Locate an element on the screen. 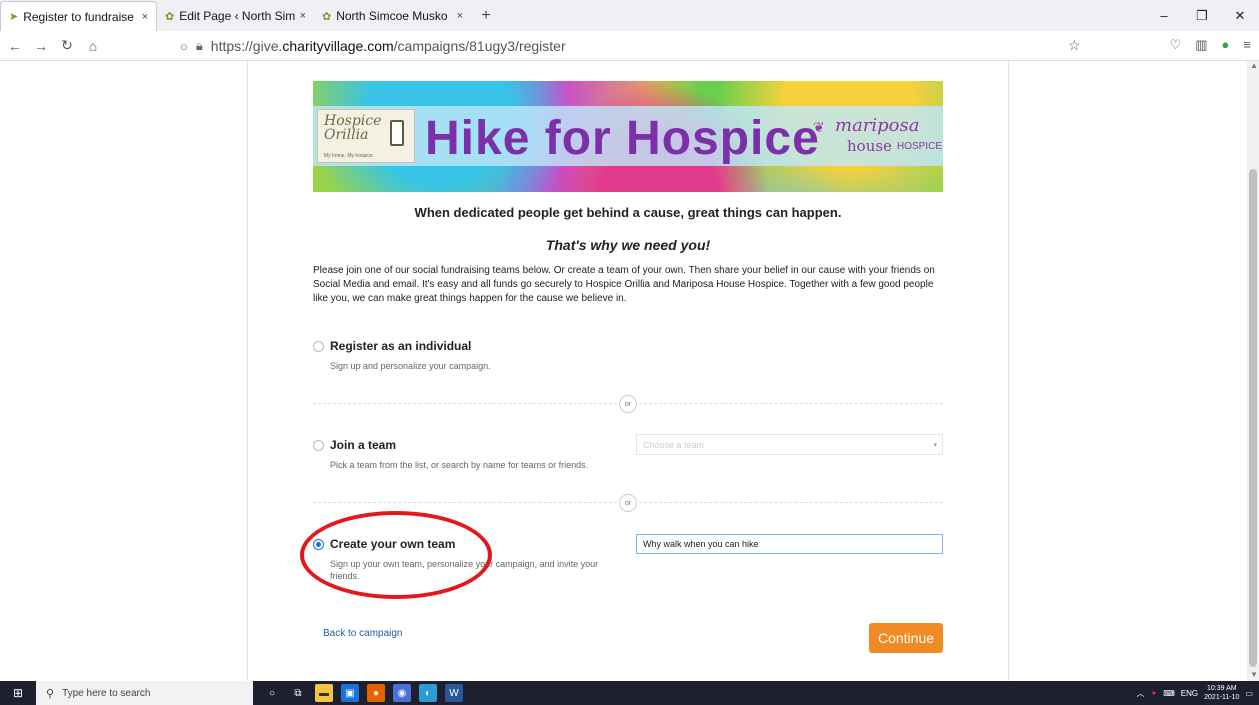 This screenshot has height=705, width=1259. radio-join-team is located at coordinates (318, 445).